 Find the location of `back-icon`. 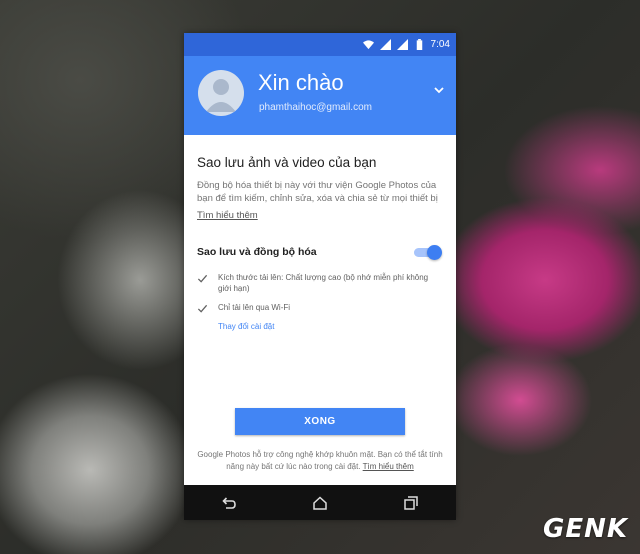

back-icon is located at coordinates (229, 503).